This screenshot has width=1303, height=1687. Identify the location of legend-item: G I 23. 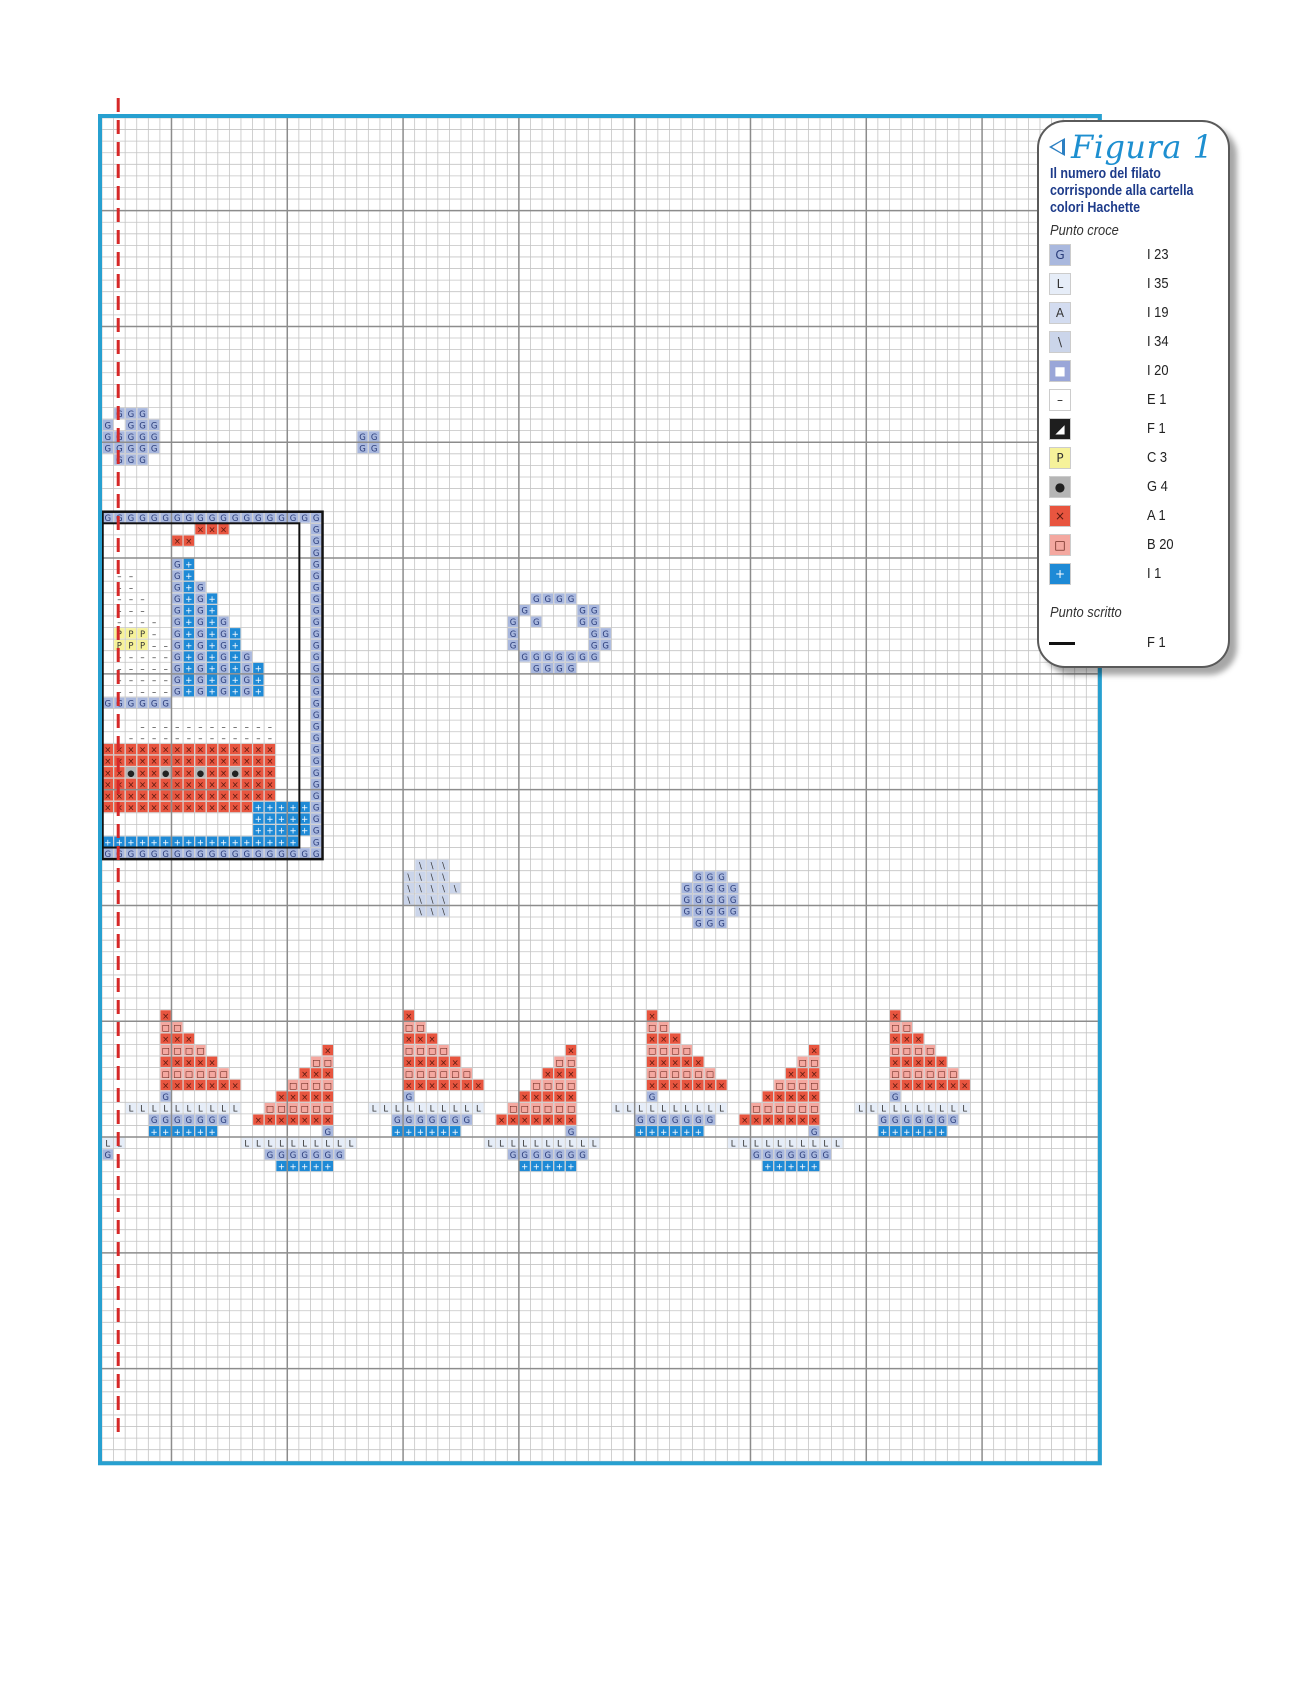
(1134, 256).